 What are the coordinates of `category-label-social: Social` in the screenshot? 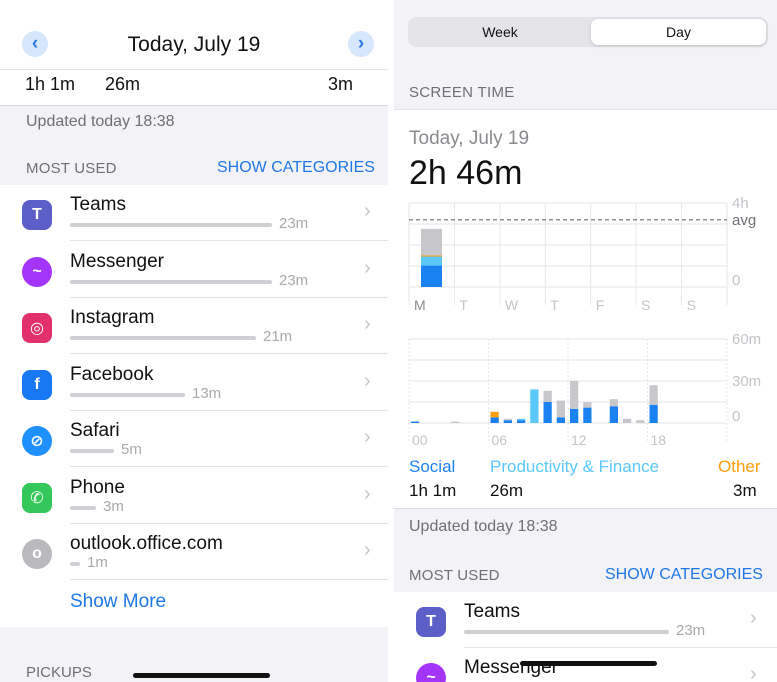 It's located at (432, 466).